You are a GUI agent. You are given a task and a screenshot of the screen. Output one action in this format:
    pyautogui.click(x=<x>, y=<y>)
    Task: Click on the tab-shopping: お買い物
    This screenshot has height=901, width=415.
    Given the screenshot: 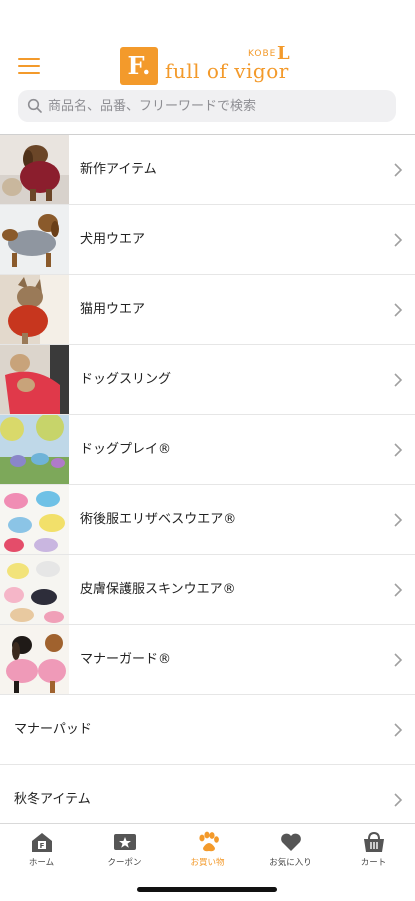 What is the action you would take?
    pyautogui.click(x=207, y=852)
    